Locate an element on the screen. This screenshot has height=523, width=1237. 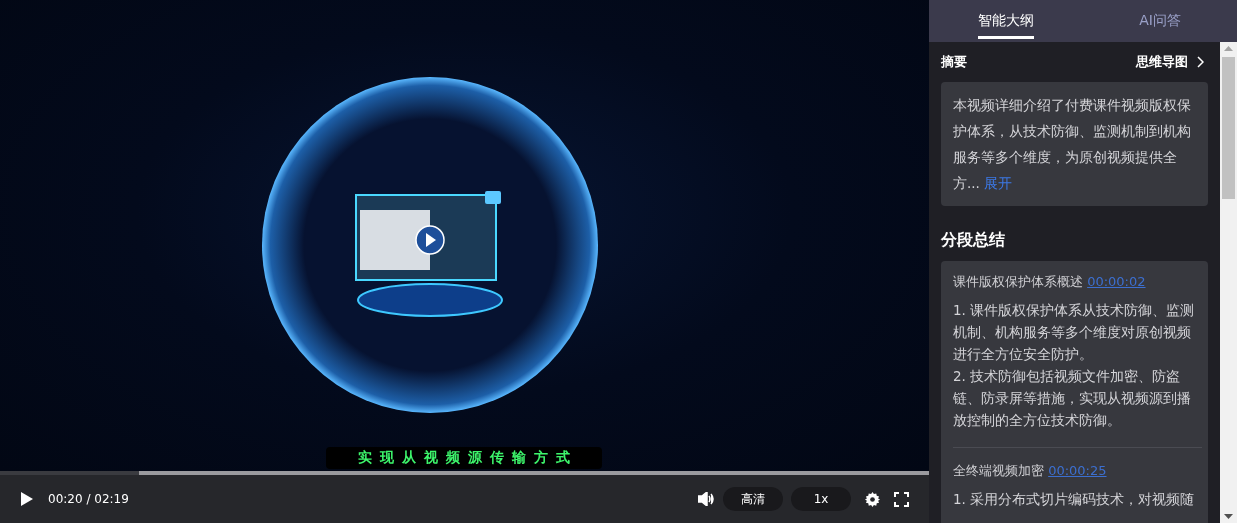
subtitle-caption: 实现从视频源传输方式 is located at coordinates (464, 458).